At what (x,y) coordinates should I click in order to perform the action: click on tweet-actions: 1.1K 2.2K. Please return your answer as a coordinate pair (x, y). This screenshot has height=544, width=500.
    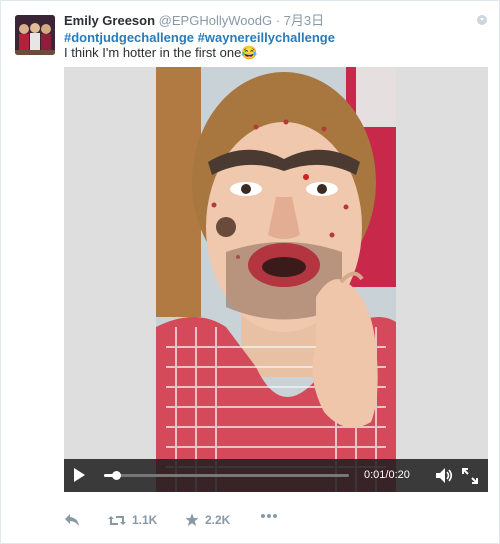
    Looking at the image, I should click on (274, 523).